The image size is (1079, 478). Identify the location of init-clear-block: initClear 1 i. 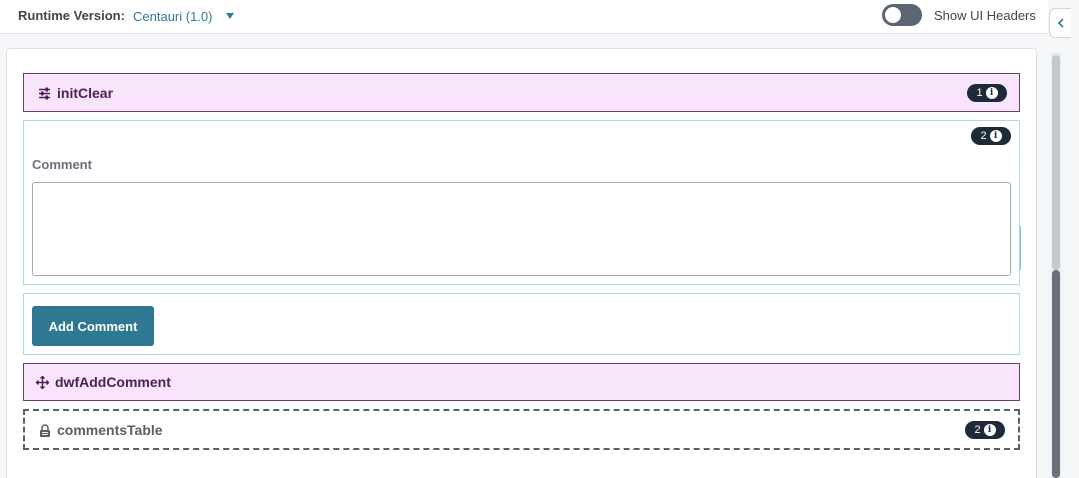
(521, 92).